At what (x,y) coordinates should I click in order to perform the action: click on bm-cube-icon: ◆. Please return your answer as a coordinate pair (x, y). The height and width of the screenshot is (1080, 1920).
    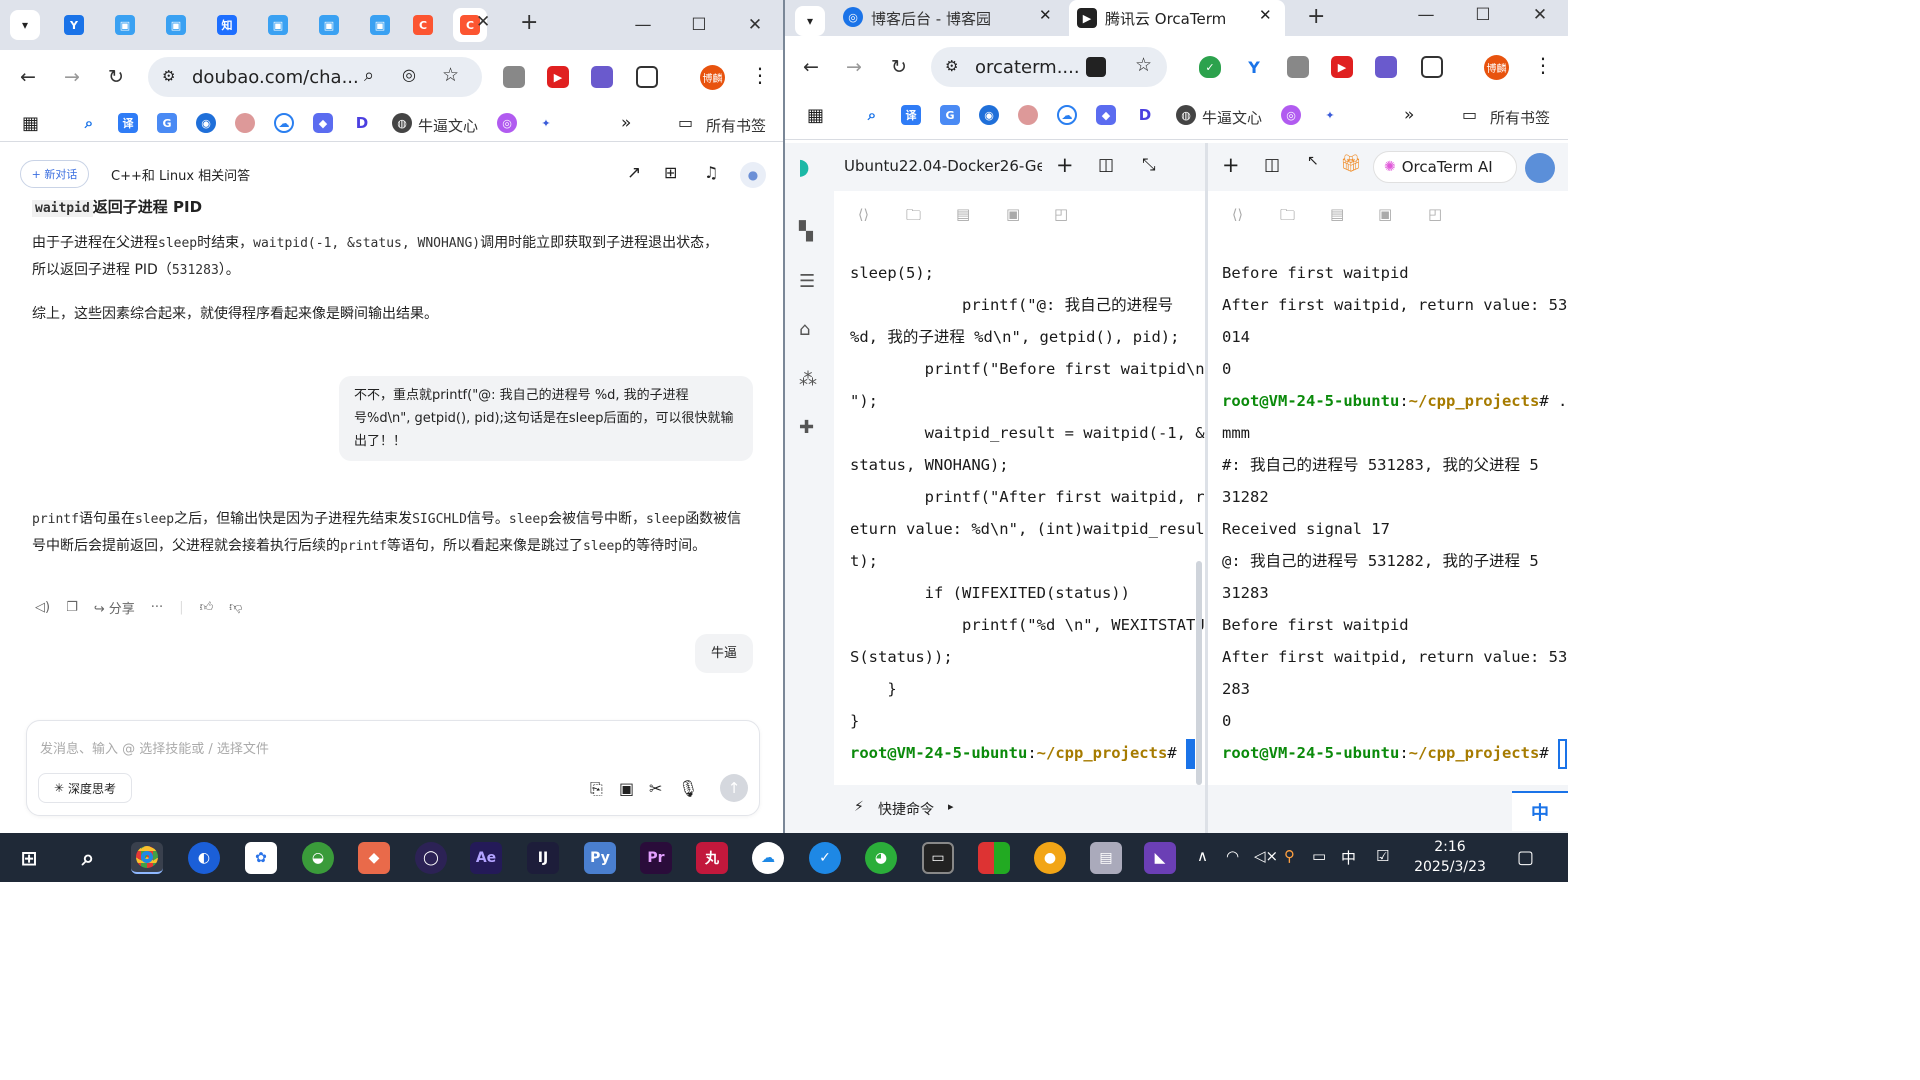
    Looking at the image, I should click on (323, 123).